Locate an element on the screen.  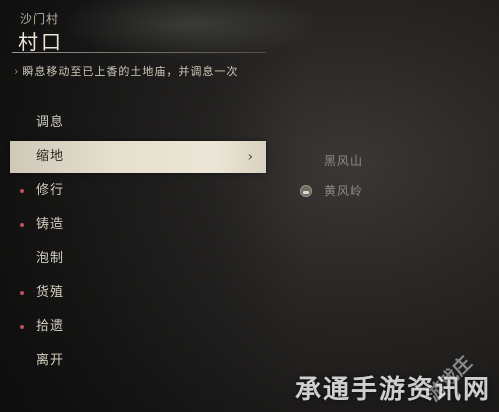
menu-item-leave: 离开 is located at coordinates (140, 361).